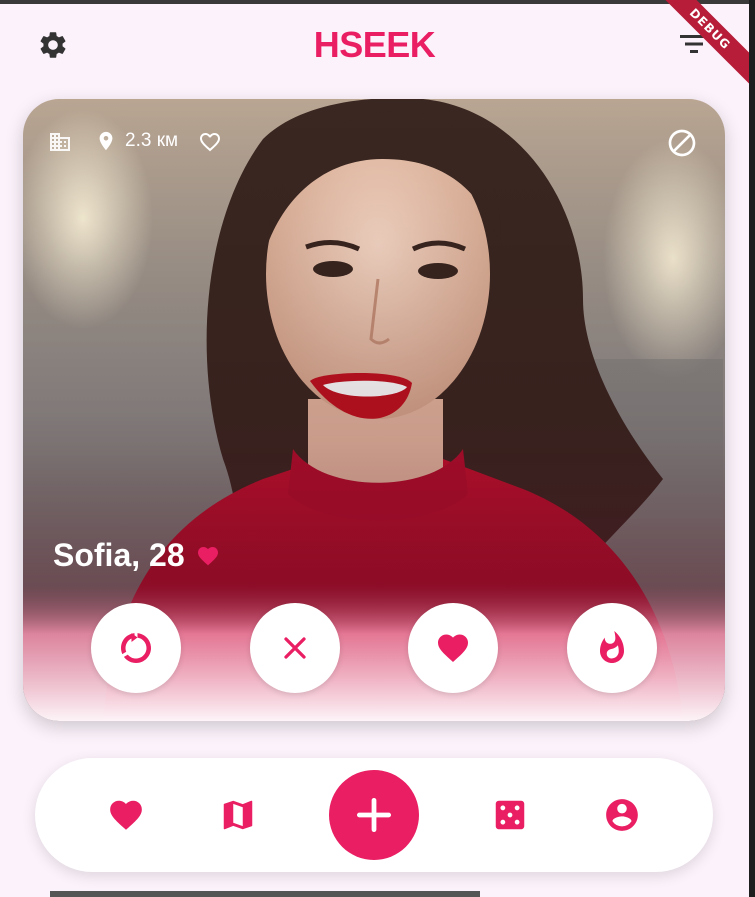 The width and height of the screenshot is (755, 897). What do you see at coordinates (152, 140) in the screenshot?
I see `distance-label: 2.3 км` at bounding box center [152, 140].